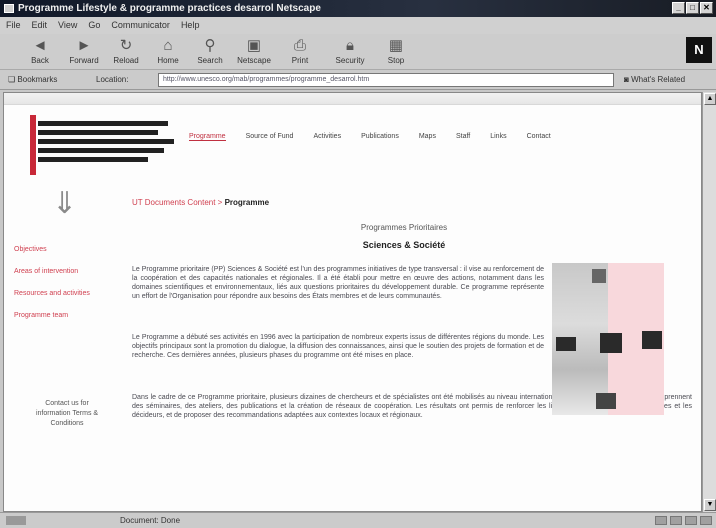 The height and width of the screenshot is (528, 716). What do you see at coordinates (358, 25) in the screenshot?
I see `menu-bar: File Edit View Go Communicator Help` at bounding box center [358, 25].